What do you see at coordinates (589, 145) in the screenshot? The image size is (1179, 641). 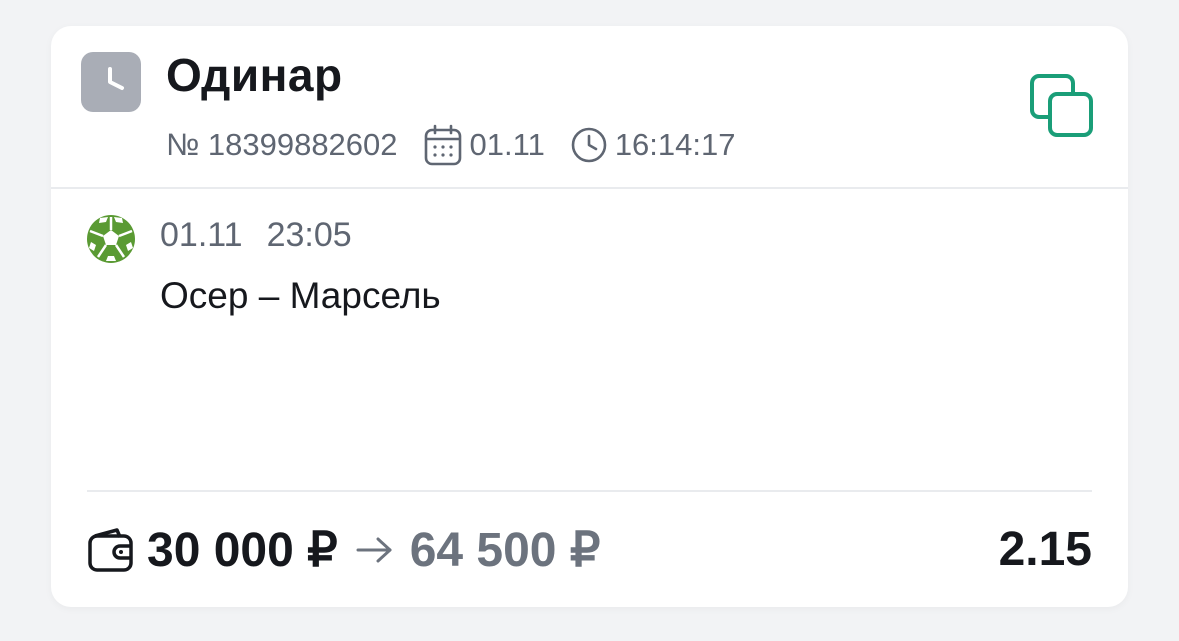 I see `time-icon` at bounding box center [589, 145].